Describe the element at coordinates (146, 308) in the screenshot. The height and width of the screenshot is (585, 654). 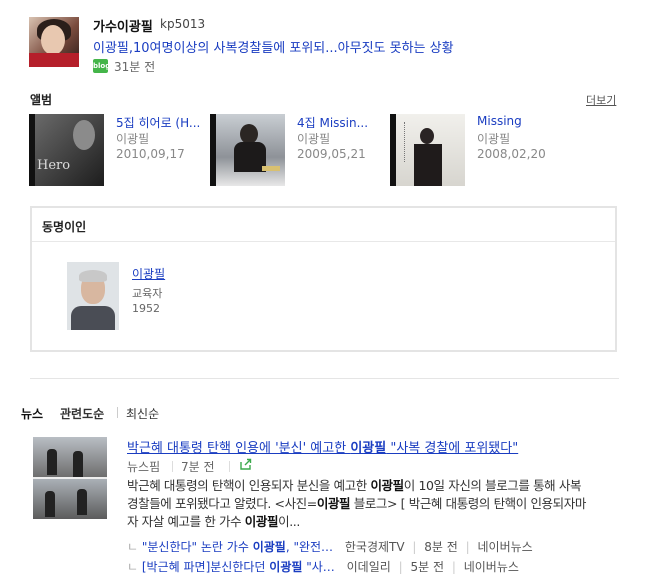
I see `namesake-person-year: 1952` at that location.